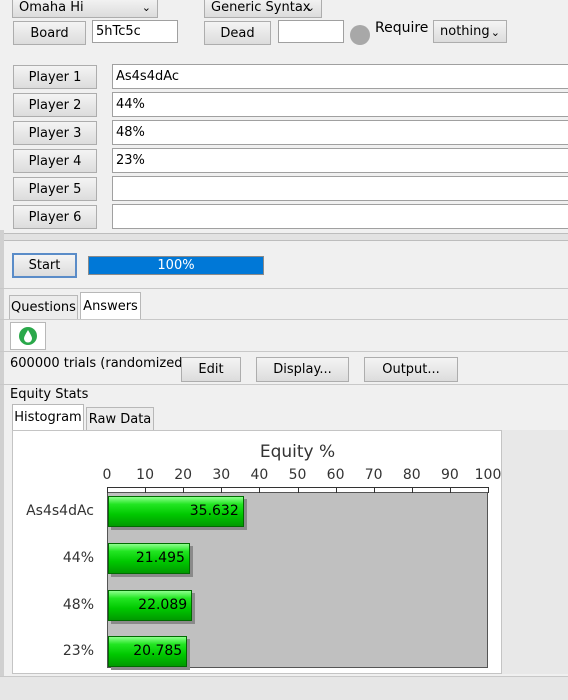 This screenshot has width=568, height=700. What do you see at coordinates (2, 465) in the screenshot?
I see `left-edge` at bounding box center [2, 465].